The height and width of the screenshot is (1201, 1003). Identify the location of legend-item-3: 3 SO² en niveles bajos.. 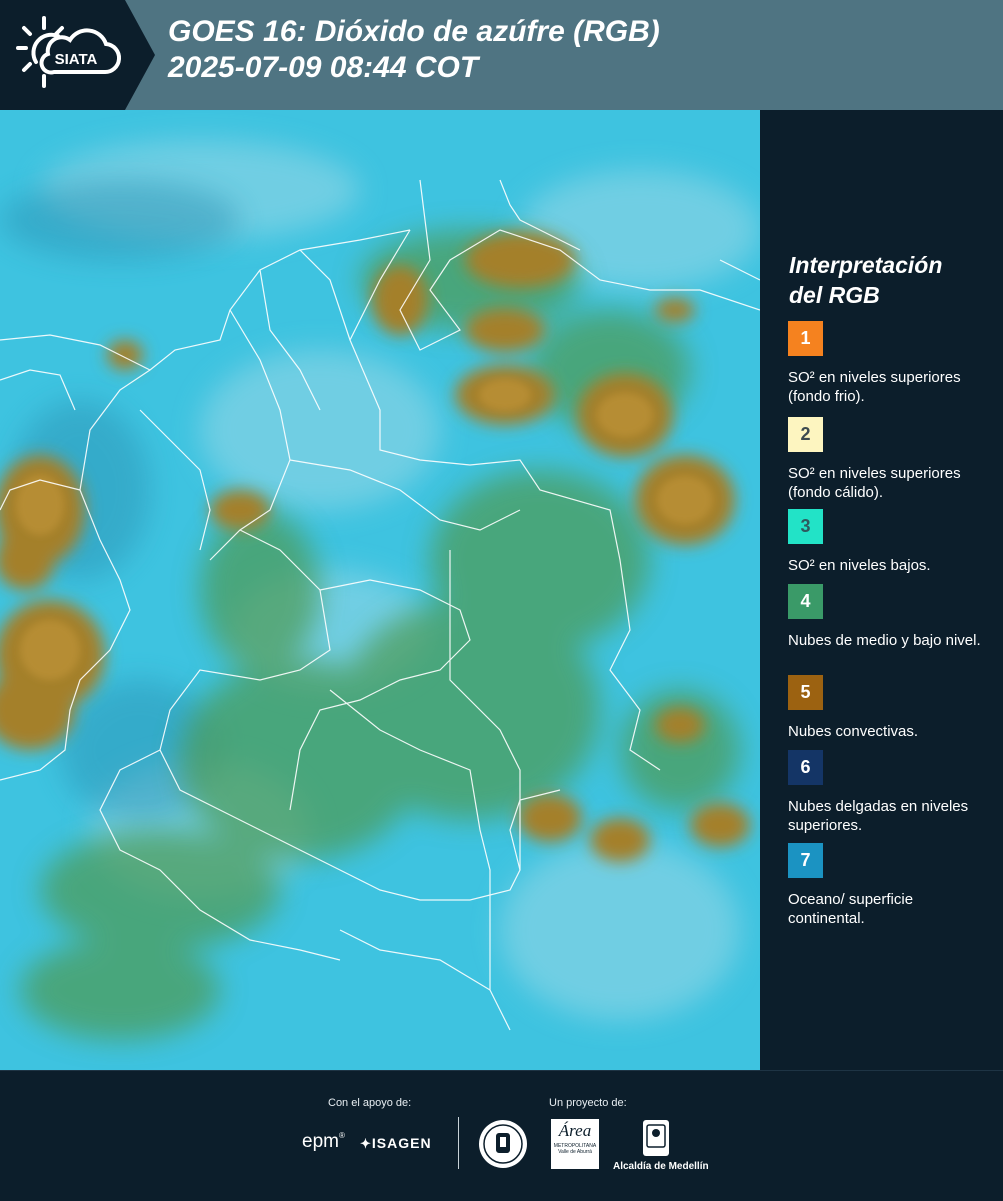
(890, 542).